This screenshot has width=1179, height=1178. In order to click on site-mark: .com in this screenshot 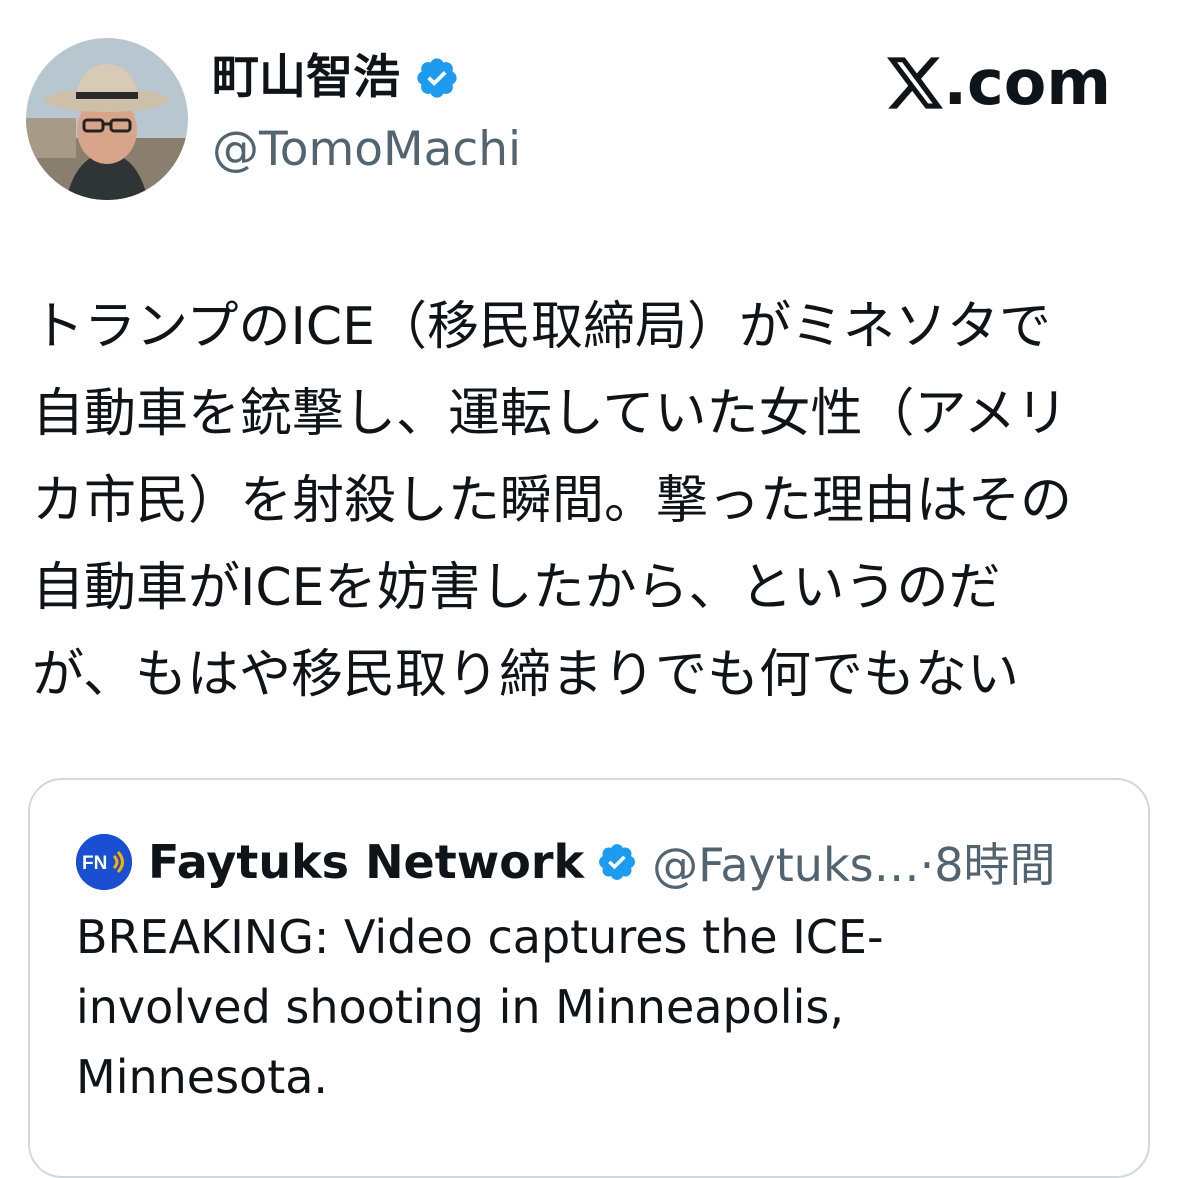, I will do `click(999, 83)`.